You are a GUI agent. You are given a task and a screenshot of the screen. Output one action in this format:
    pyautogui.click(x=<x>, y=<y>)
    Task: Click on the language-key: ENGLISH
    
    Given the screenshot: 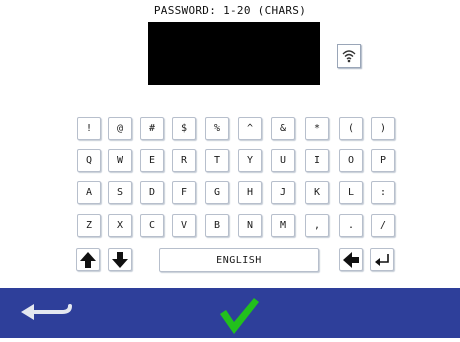 What is the action you would take?
    pyautogui.click(x=239, y=260)
    